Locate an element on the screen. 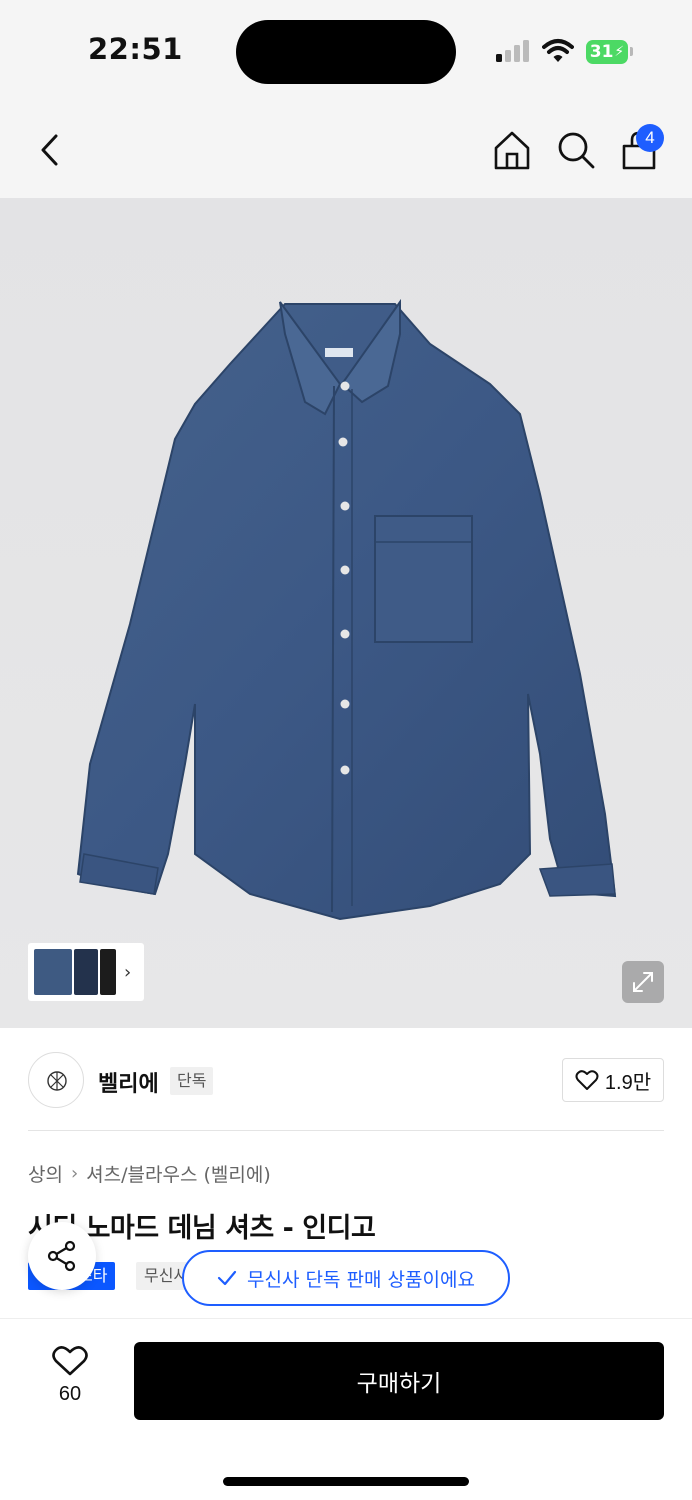 The height and width of the screenshot is (1500, 692). check-icon is located at coordinates (227, 1278).